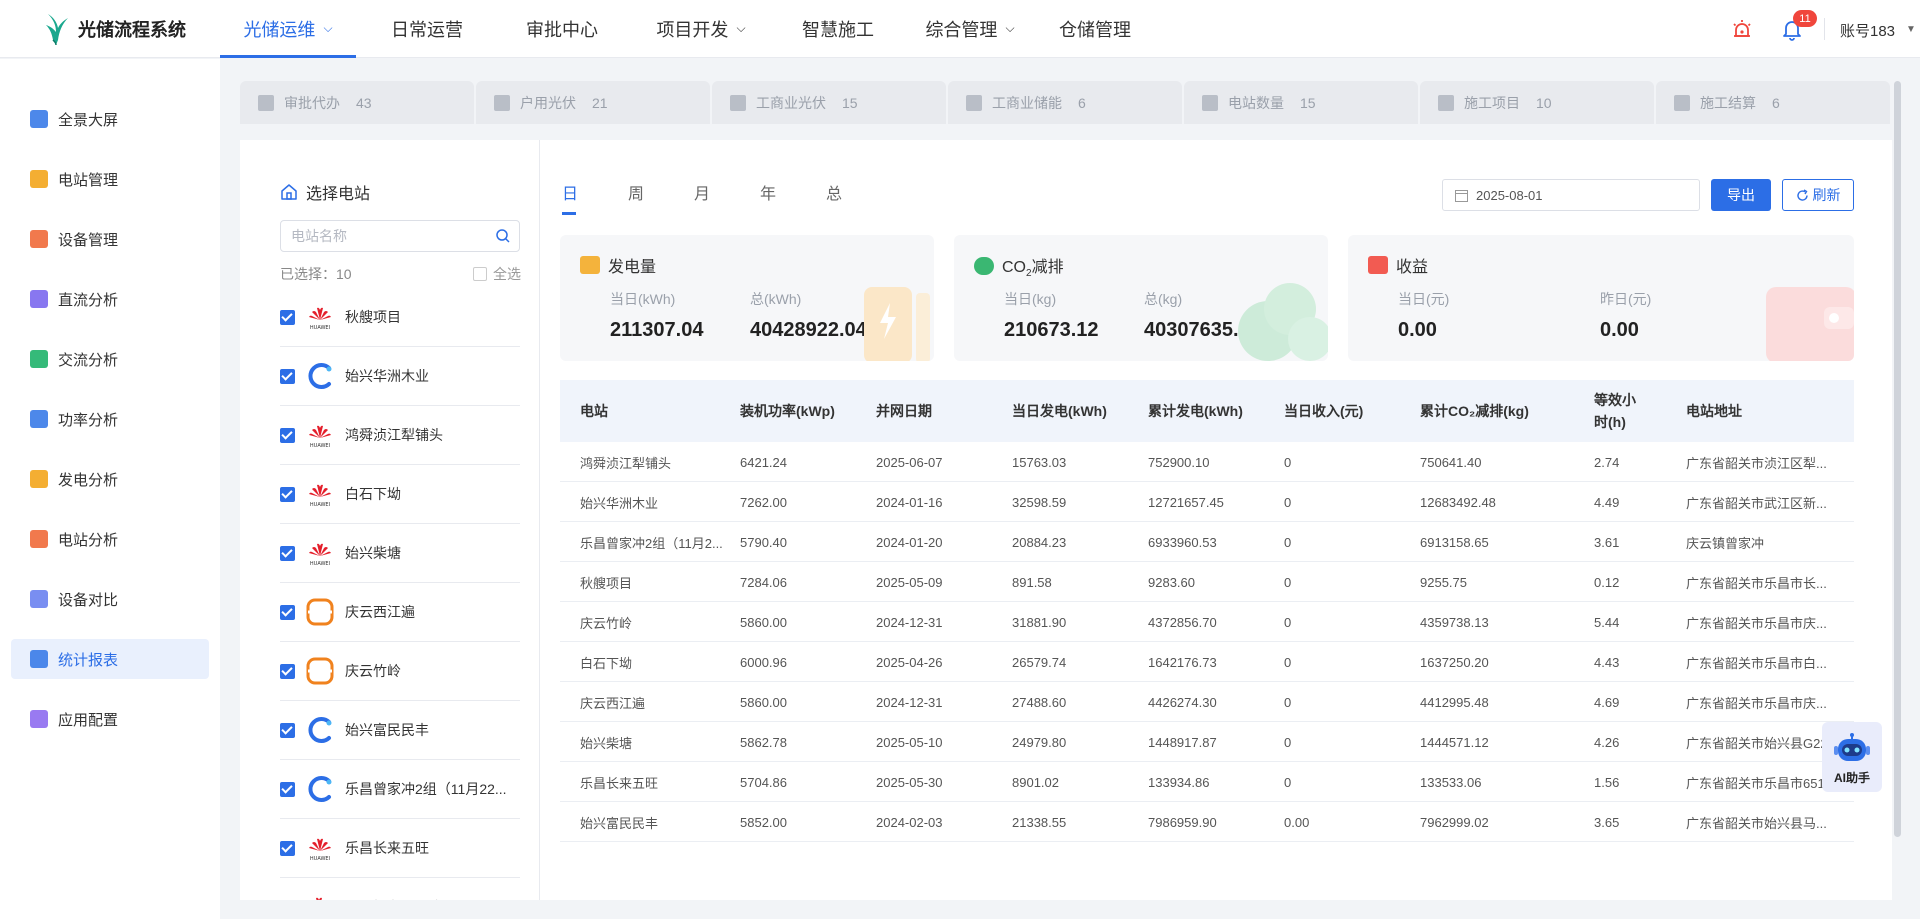 This screenshot has height=919, width=1920. What do you see at coordinates (763, 542) in the screenshot?
I see `table-cell: 5790.40` at bounding box center [763, 542].